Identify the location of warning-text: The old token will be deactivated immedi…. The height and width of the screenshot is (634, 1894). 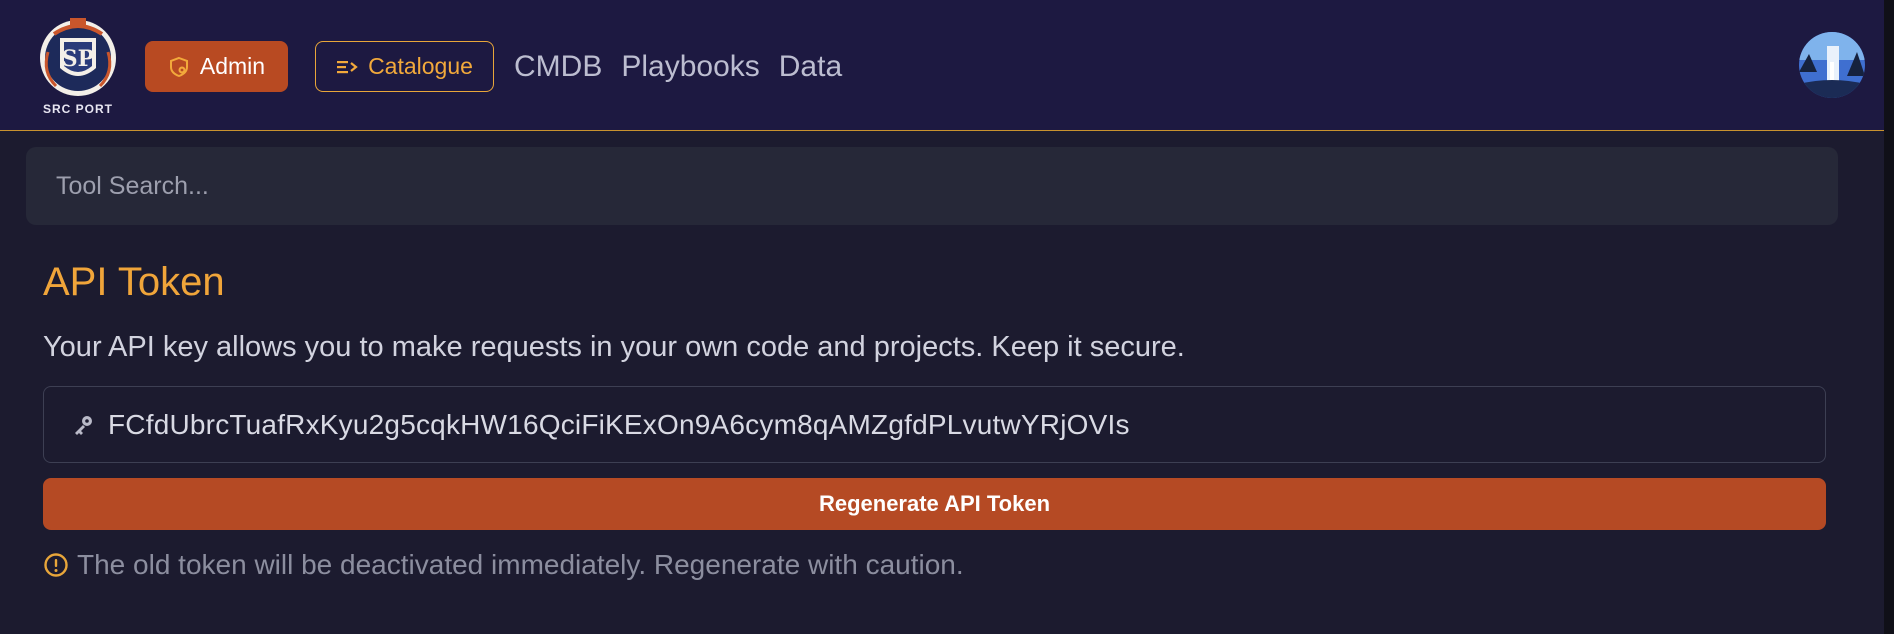
(520, 564).